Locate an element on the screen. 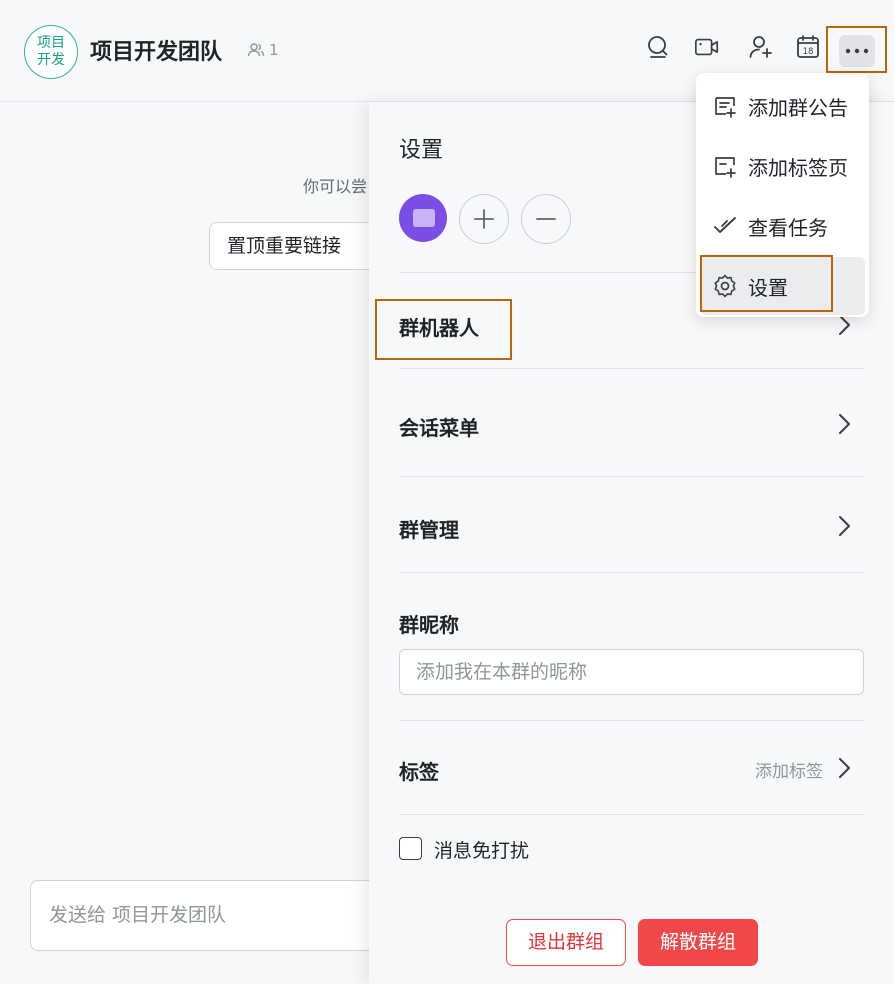 The height and width of the screenshot is (984, 894). member-avatar is located at coordinates (423, 218).